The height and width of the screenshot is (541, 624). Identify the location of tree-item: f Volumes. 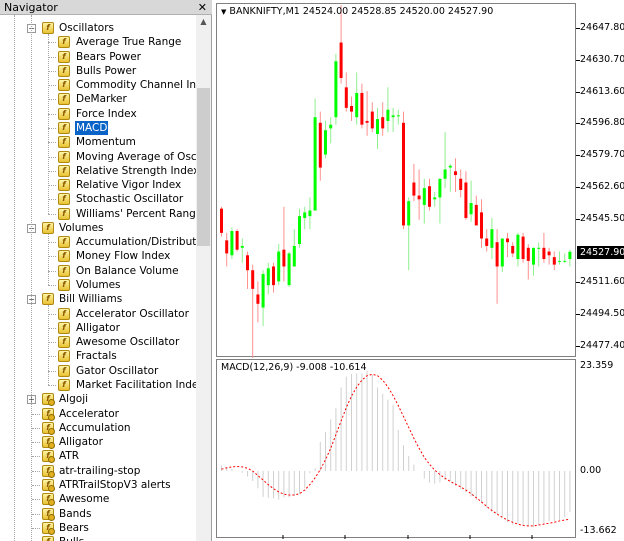
(98, 285).